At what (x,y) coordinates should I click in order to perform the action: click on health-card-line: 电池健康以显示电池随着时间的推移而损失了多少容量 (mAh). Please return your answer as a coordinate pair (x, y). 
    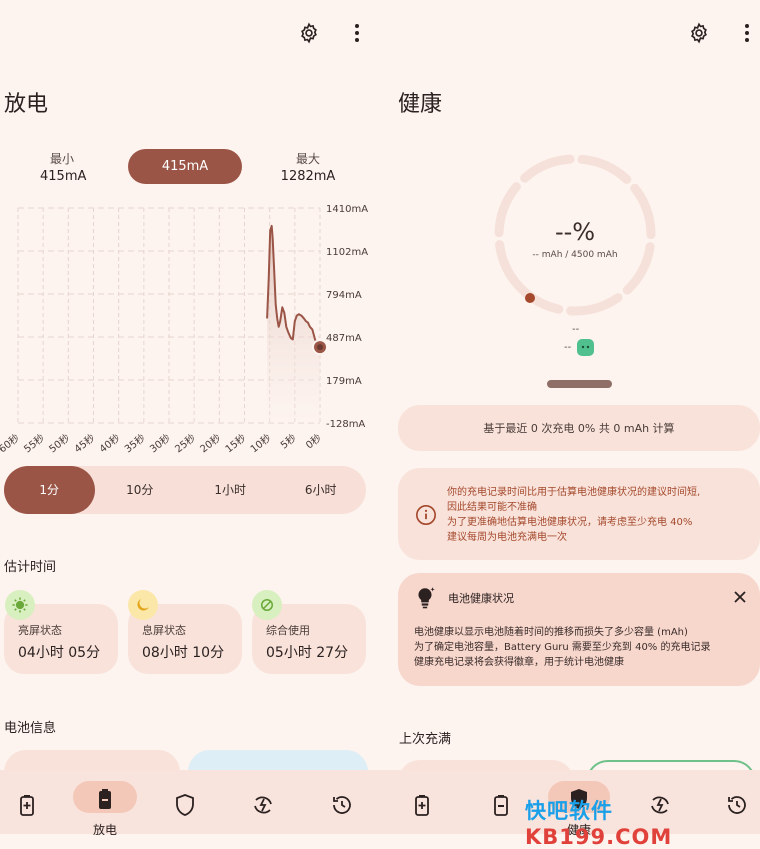
    Looking at the image, I should click on (551, 632).